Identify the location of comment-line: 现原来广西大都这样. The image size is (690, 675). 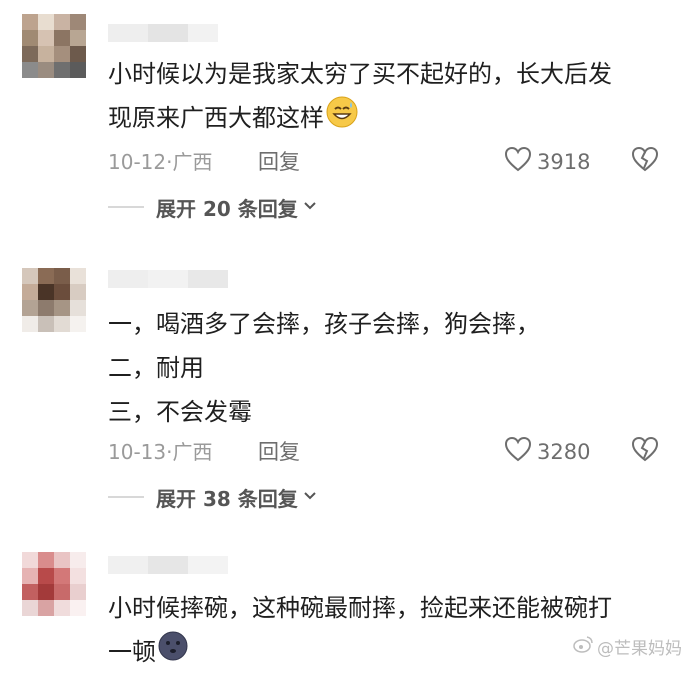
(360, 119).